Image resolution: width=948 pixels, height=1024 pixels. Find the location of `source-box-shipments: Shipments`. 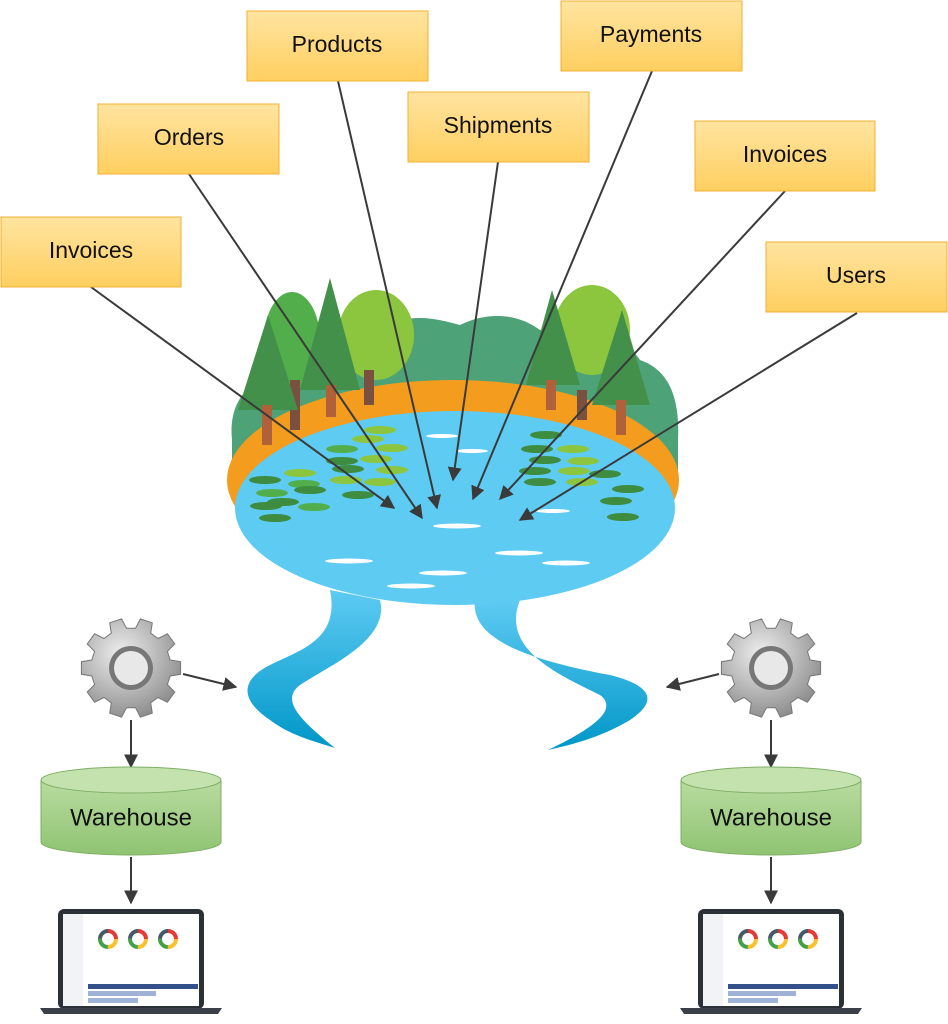

source-box-shipments: Shipments is located at coordinates (498, 127).